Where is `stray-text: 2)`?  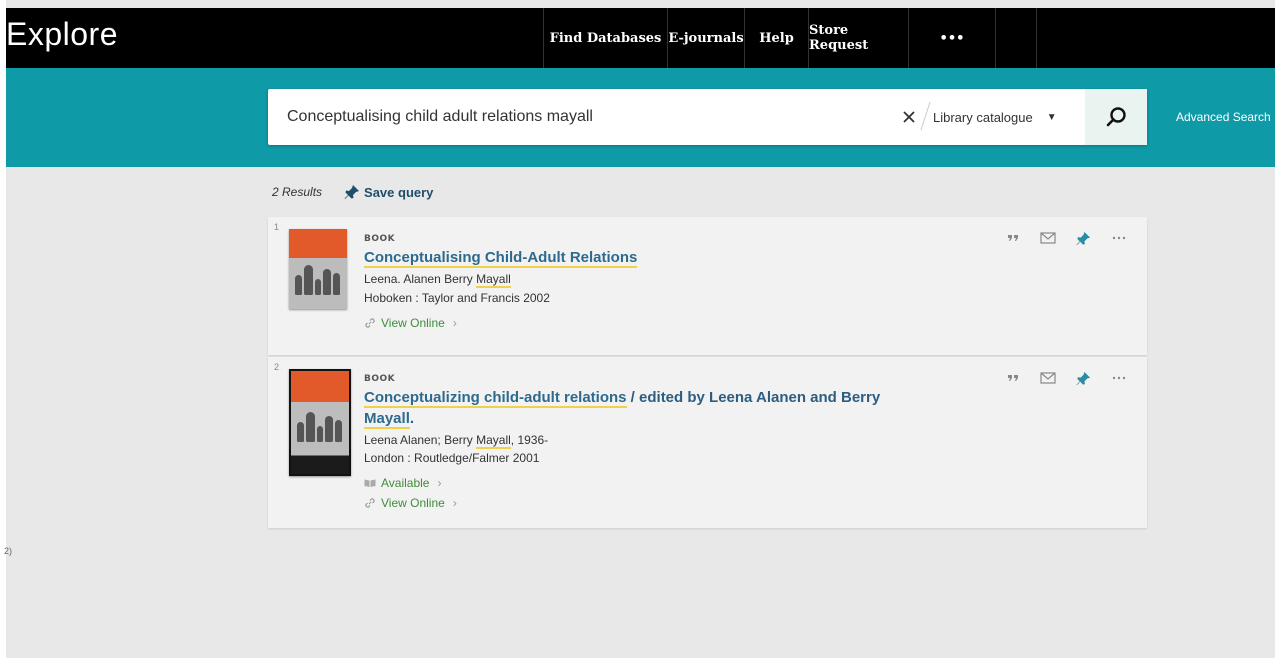 stray-text: 2) is located at coordinates (8, 551).